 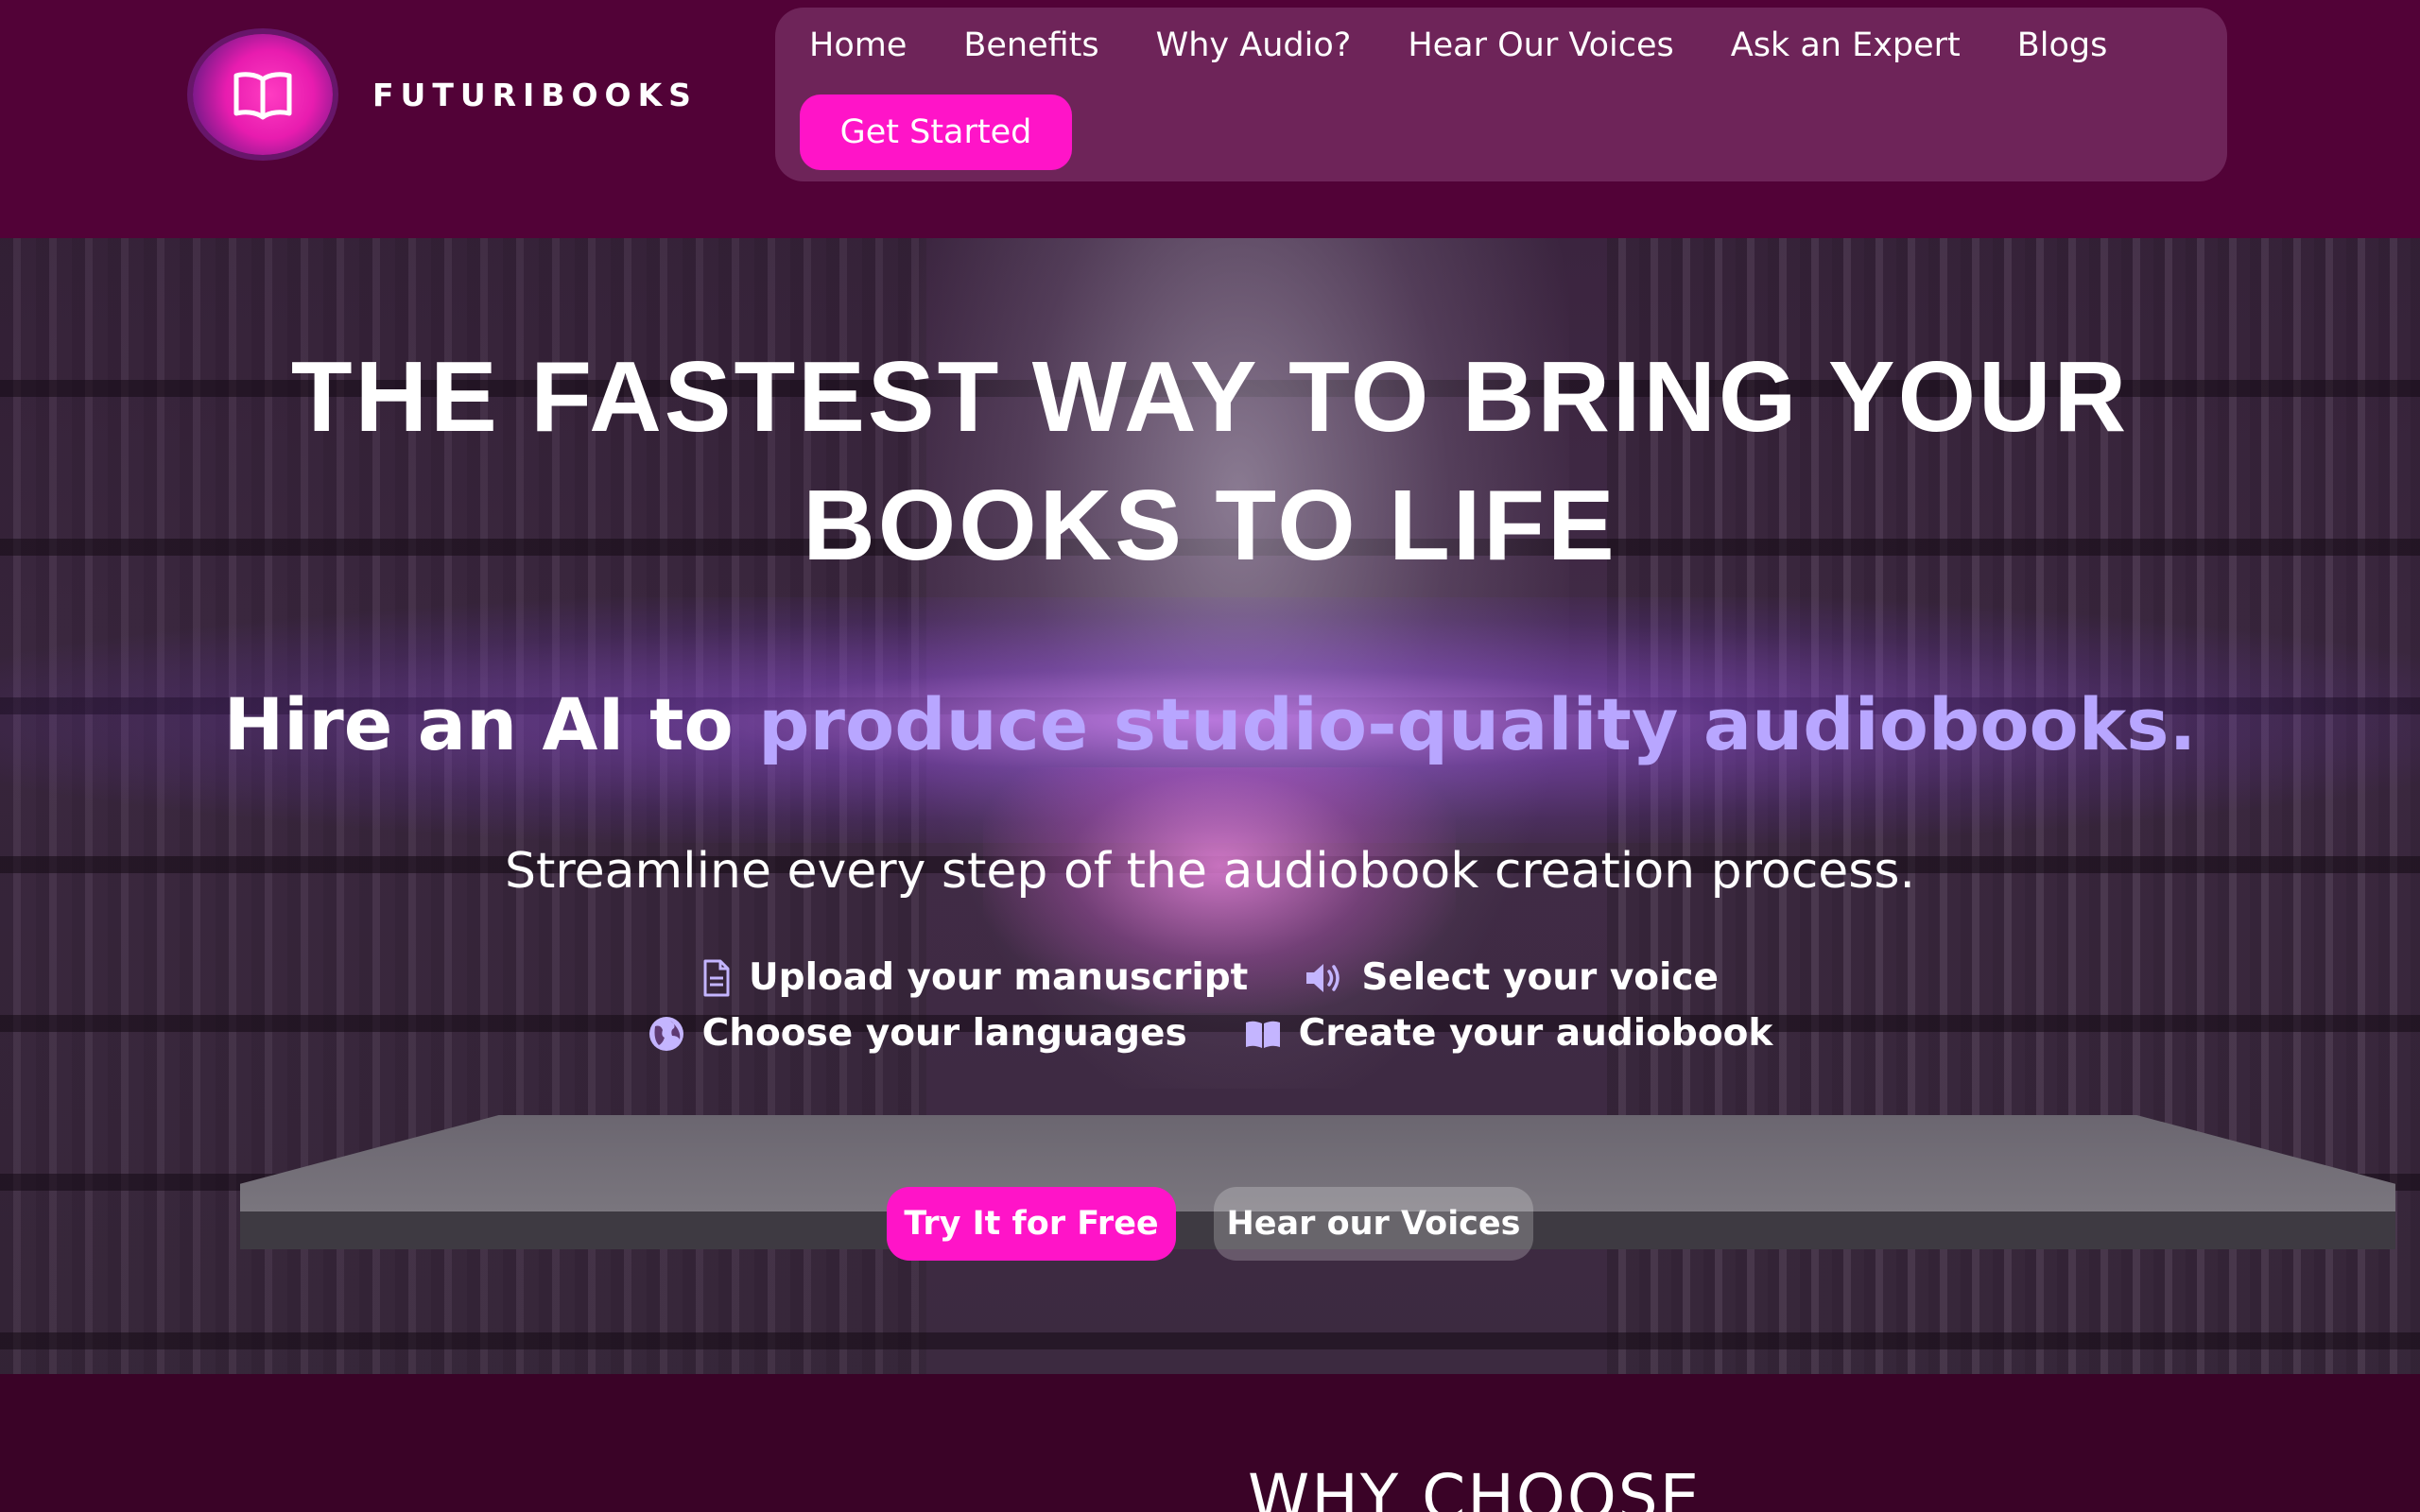 I want to click on hero-subtitle-plain: Hire an AI to, so click(x=491, y=724).